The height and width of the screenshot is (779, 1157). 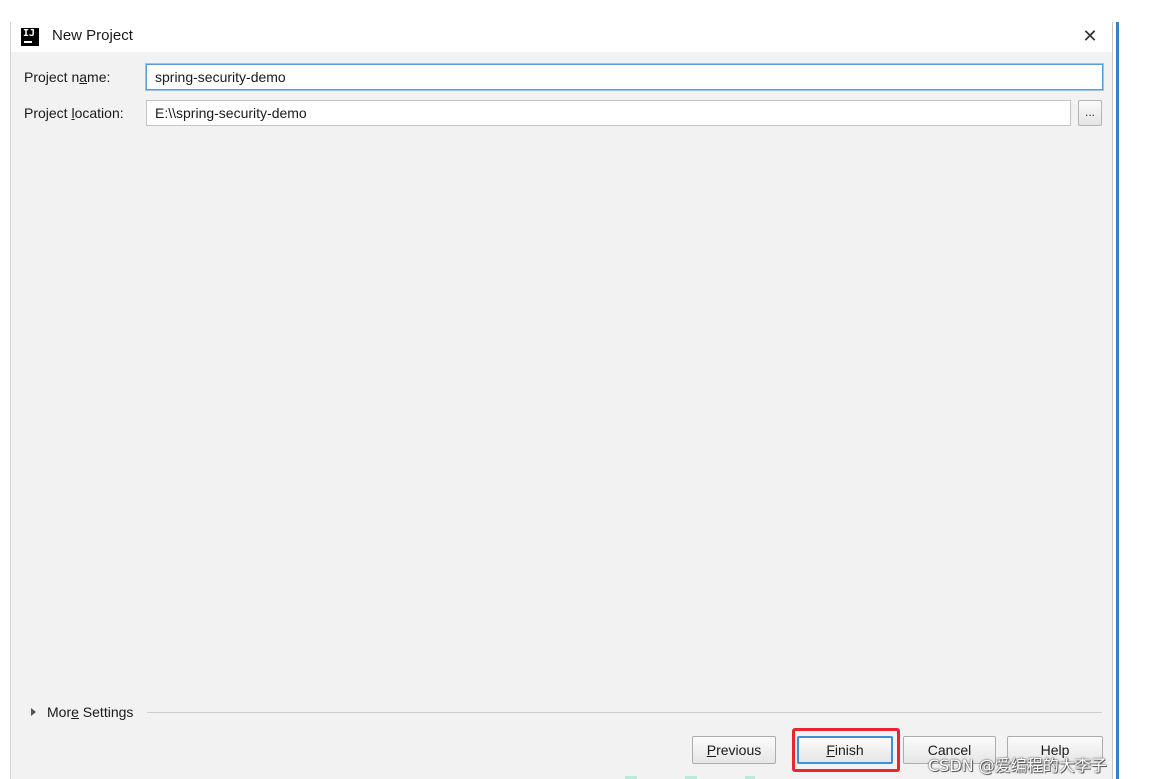 What do you see at coordinates (561, 37) in the screenshot?
I see `title-bar: IJ New Project ✕` at bounding box center [561, 37].